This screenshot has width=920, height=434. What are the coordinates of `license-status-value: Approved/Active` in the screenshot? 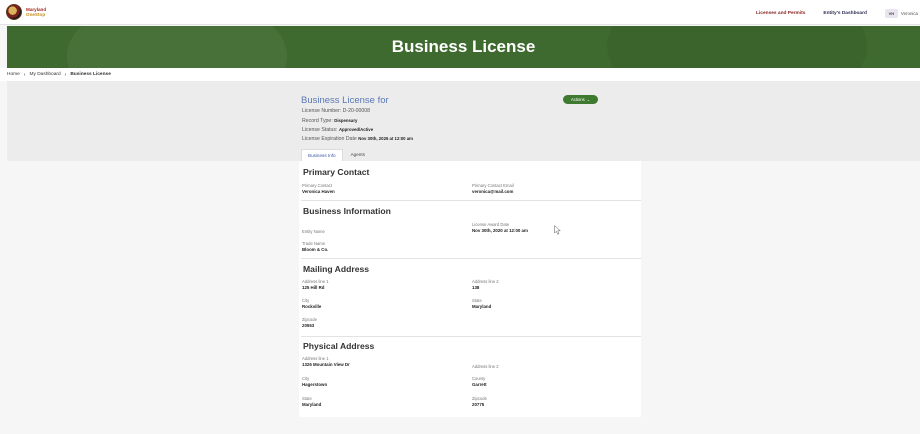 It's located at (356, 129).